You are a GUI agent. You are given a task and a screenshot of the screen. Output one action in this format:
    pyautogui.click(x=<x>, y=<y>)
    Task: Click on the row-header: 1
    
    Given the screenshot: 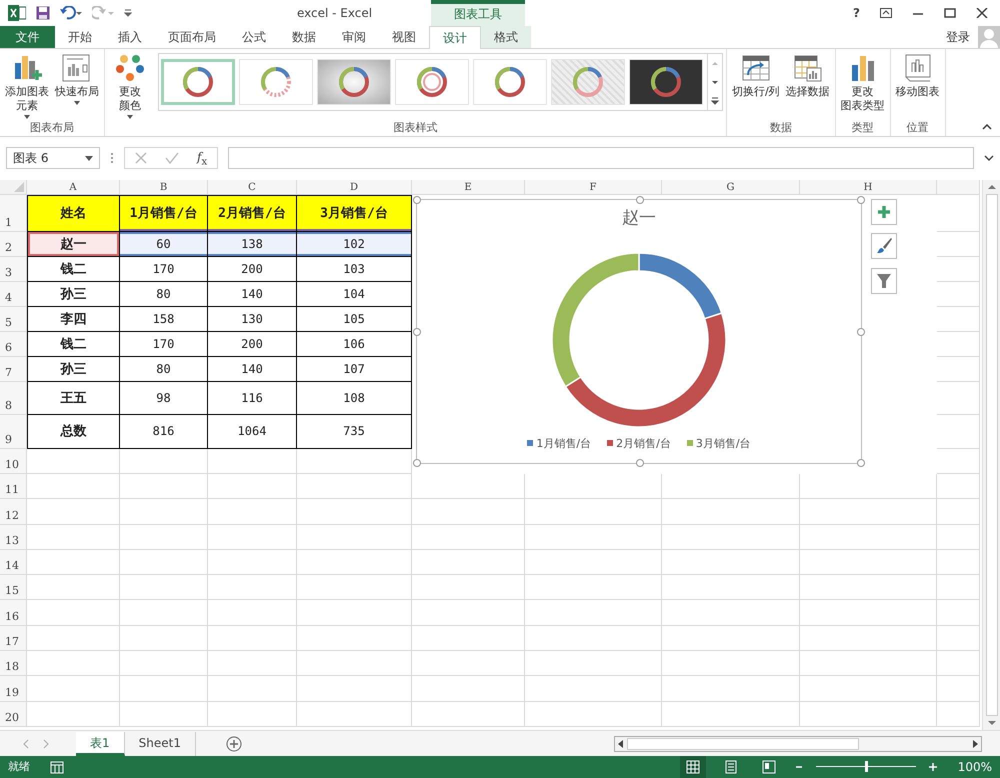 What is the action you would take?
    pyautogui.click(x=13, y=213)
    